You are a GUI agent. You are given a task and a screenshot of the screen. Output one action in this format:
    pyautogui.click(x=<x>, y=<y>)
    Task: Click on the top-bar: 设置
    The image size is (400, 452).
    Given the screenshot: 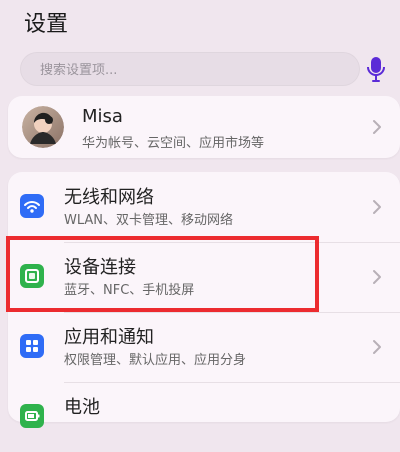 What is the action you would take?
    pyautogui.click(x=200, y=22)
    